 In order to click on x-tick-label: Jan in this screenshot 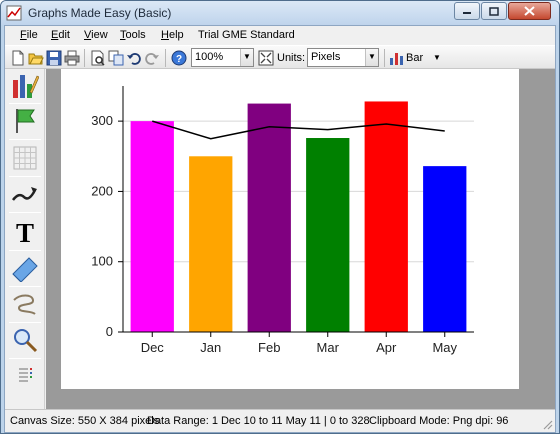, I will do `click(210, 347)`.